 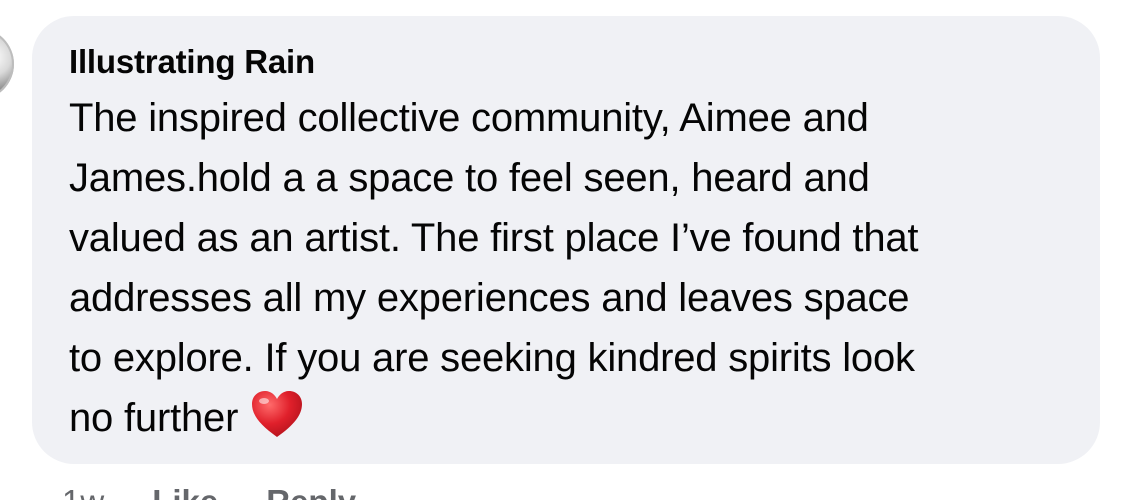 I want to click on comment-actions: 1w Like Reply, so click(x=209, y=491).